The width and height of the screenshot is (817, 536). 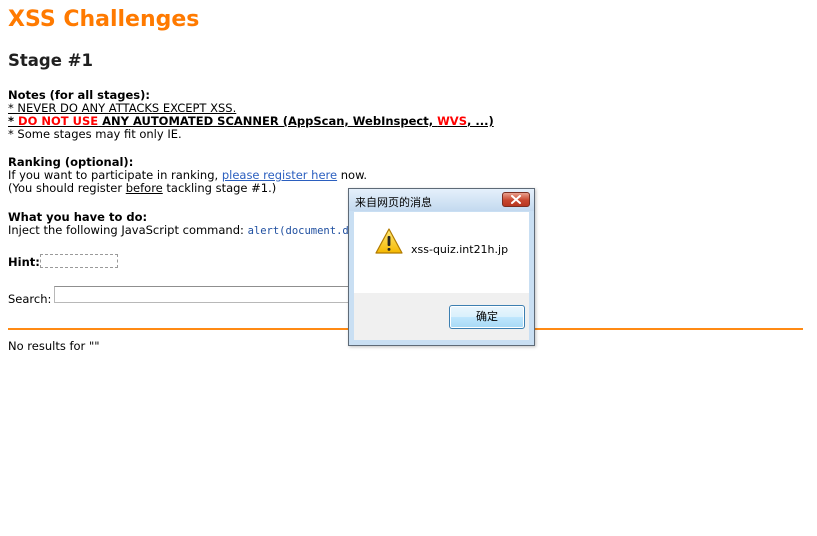 I want to click on dialog-title: 来自网页的消息, so click(x=393, y=202).